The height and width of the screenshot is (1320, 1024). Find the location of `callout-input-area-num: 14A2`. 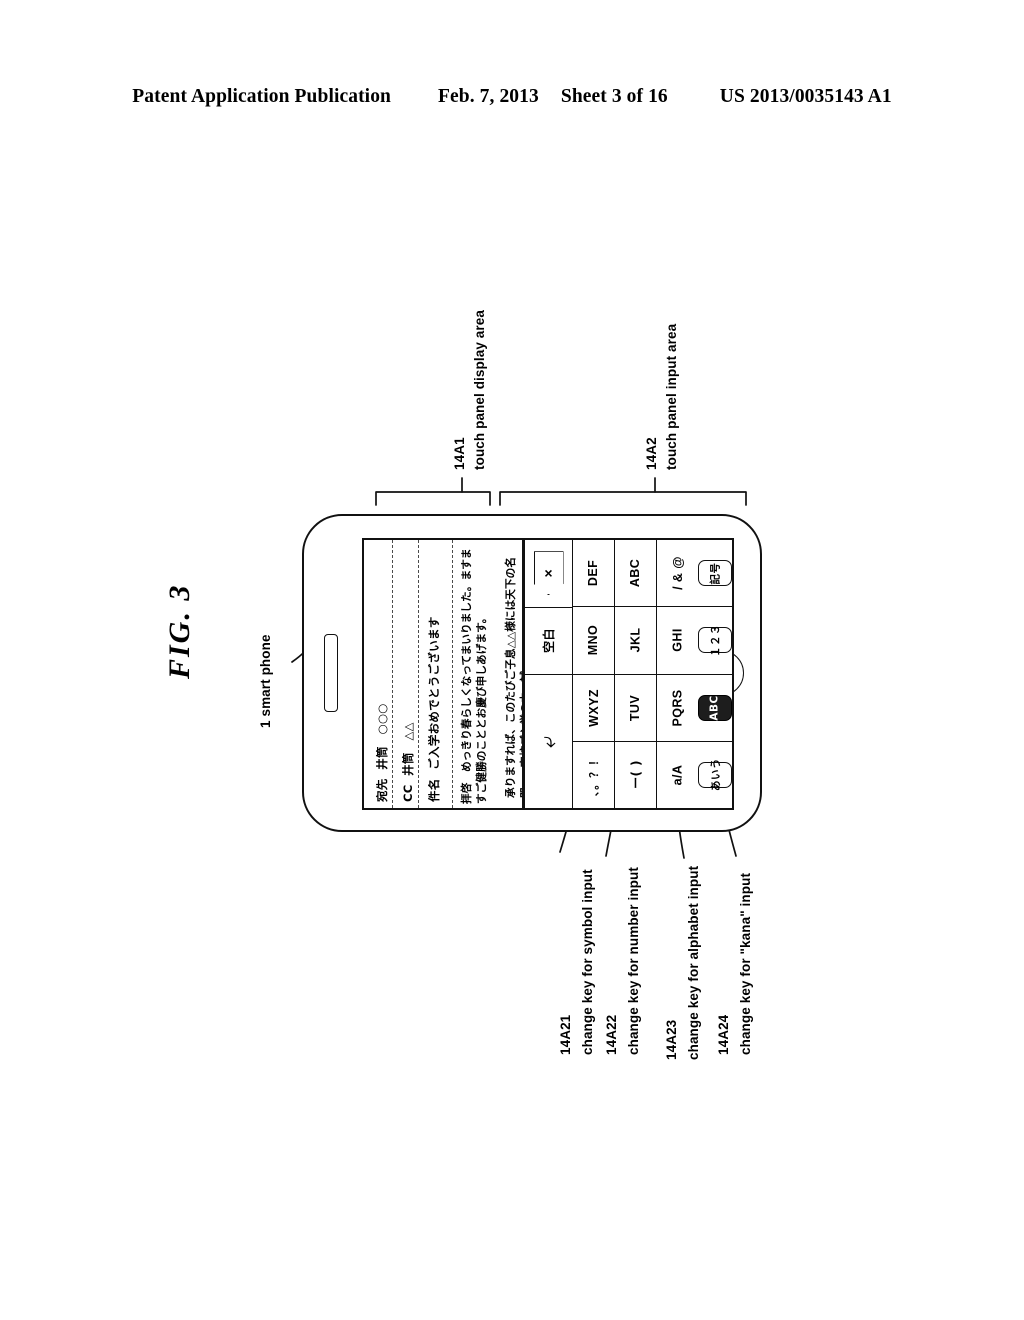

callout-input-area-num: 14A2 is located at coordinates (651, 453).